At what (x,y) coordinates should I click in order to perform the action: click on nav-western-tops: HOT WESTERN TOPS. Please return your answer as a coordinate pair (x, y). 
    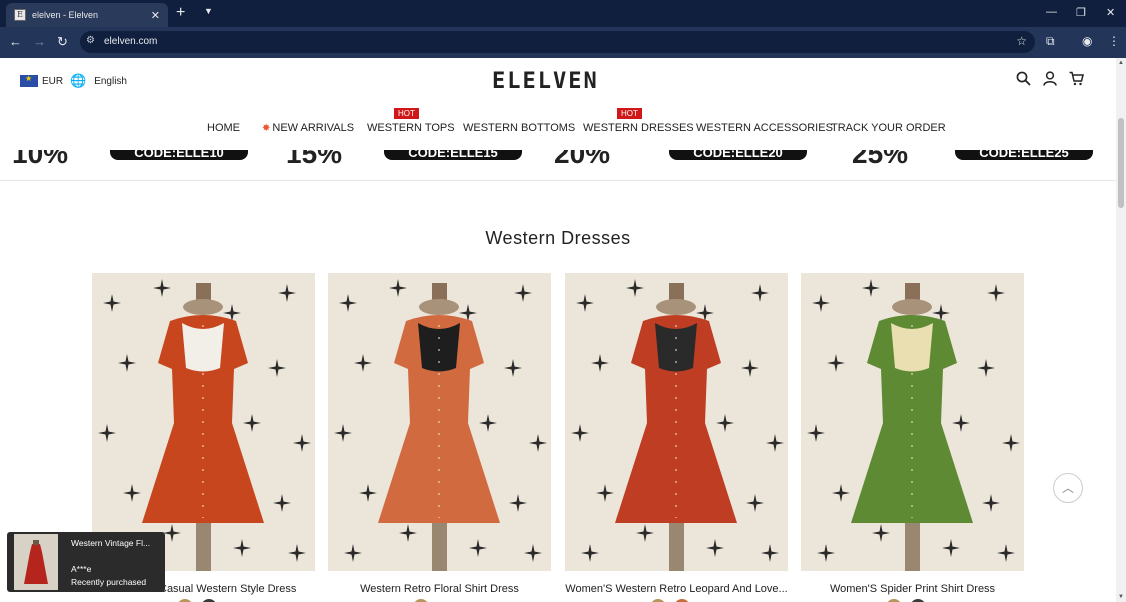
    Looking at the image, I should click on (411, 121).